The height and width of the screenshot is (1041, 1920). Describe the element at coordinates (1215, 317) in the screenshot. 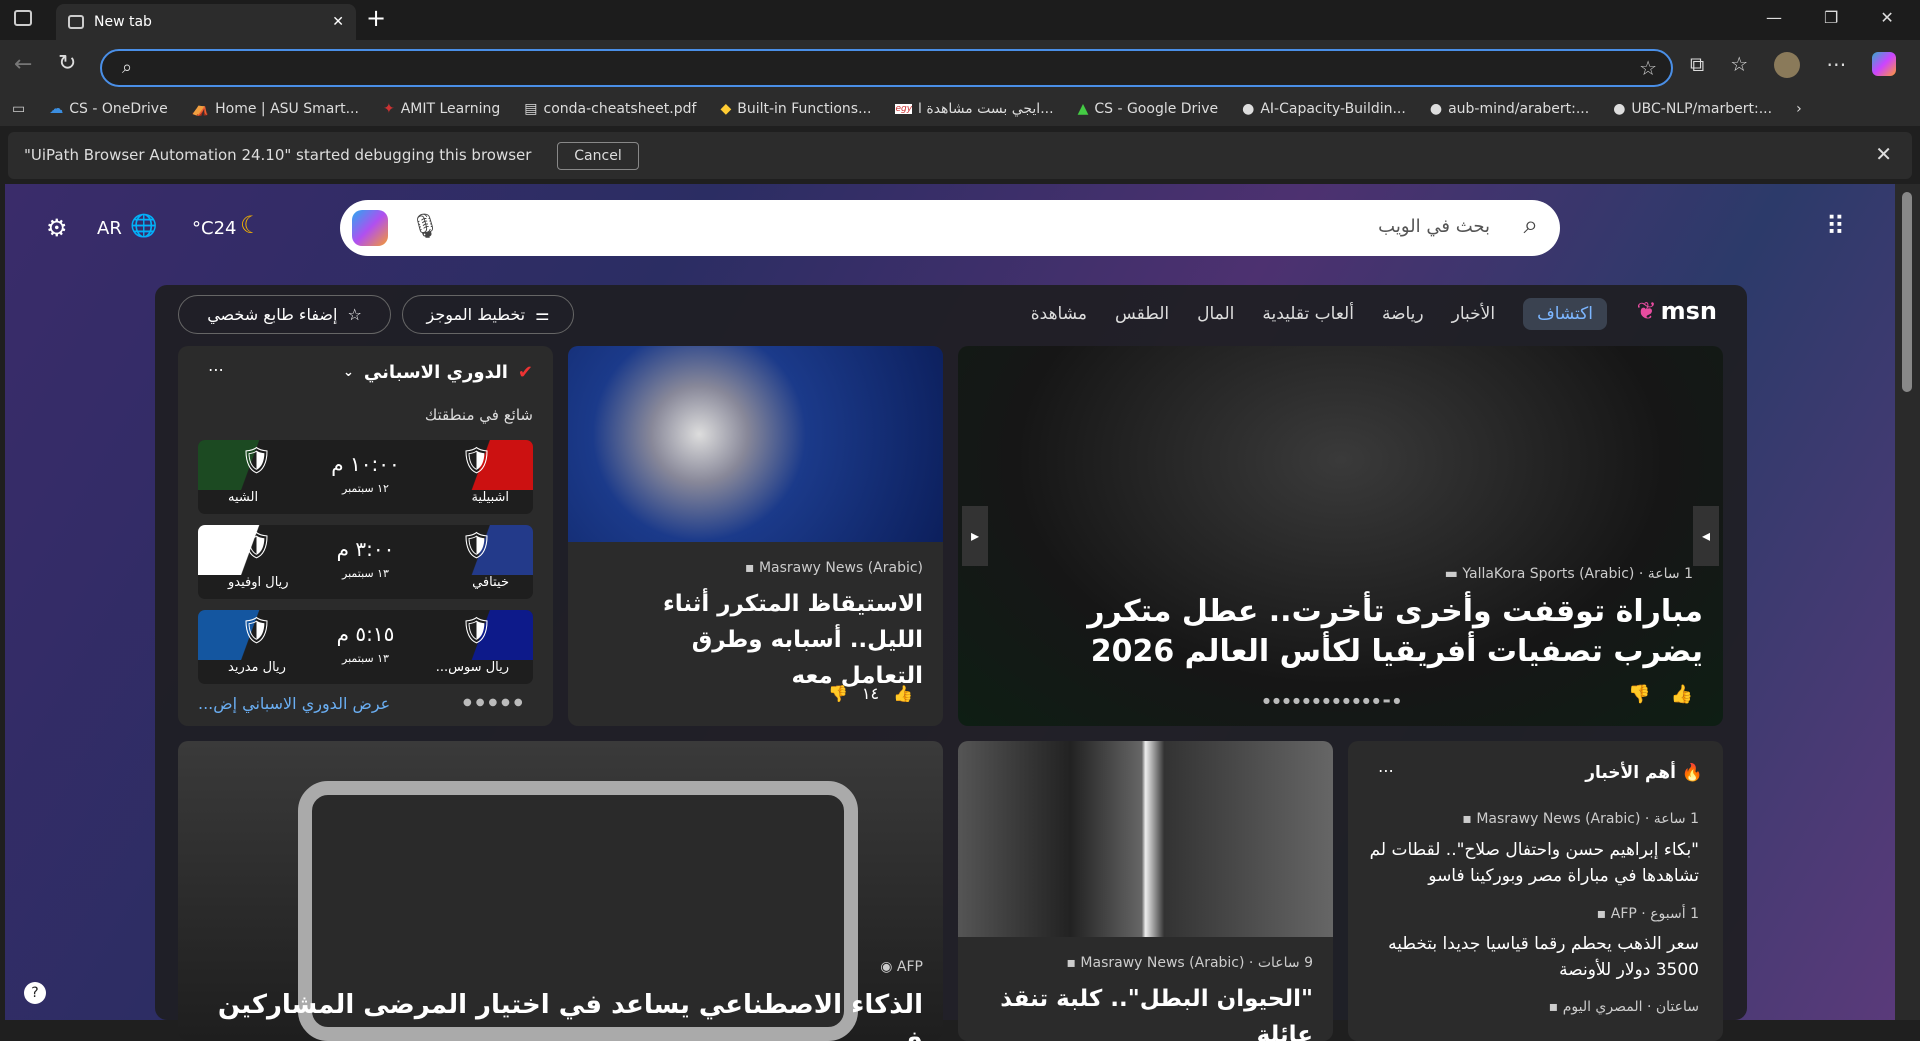

I see `tab-money: المال` at that location.